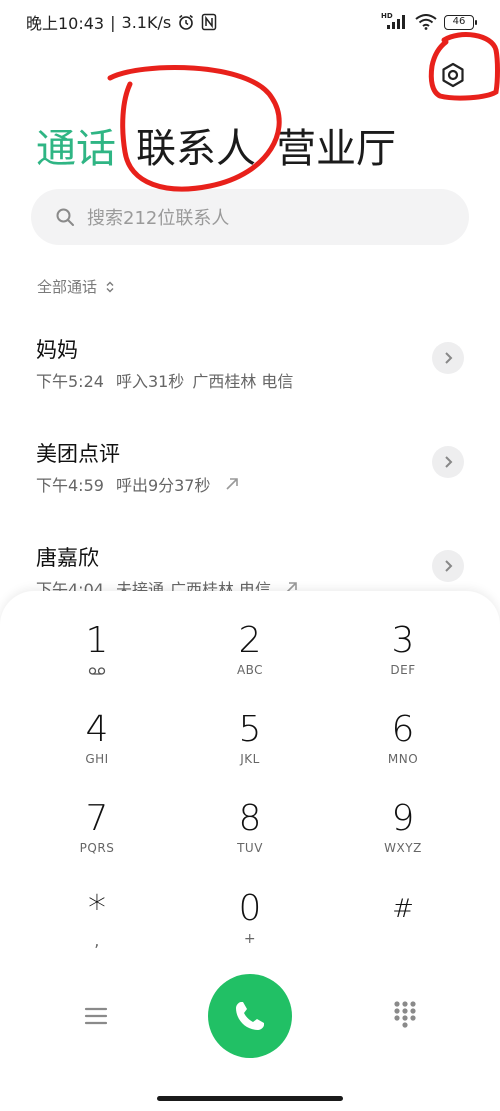  Describe the element at coordinates (403, 818) in the screenshot. I see `key-digit: 9` at that location.